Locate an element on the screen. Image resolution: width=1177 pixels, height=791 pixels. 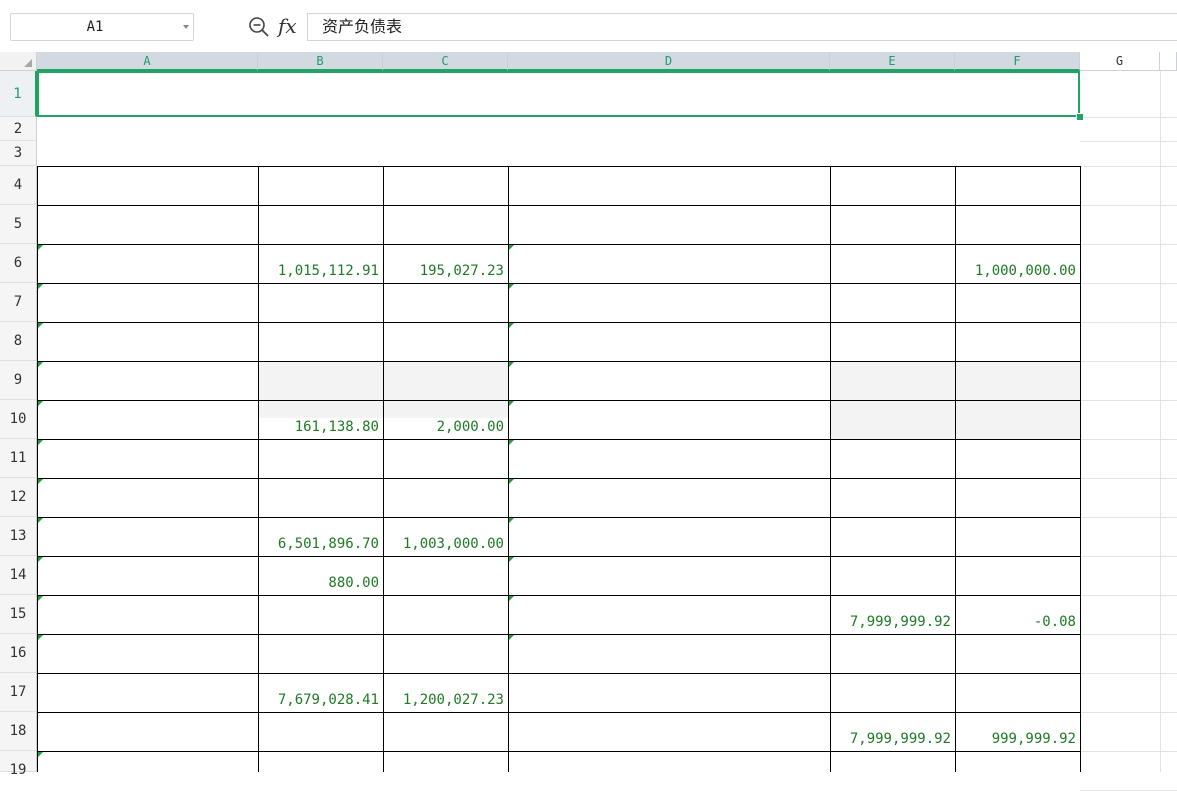
row-header-1: 1 is located at coordinates (18, 94).